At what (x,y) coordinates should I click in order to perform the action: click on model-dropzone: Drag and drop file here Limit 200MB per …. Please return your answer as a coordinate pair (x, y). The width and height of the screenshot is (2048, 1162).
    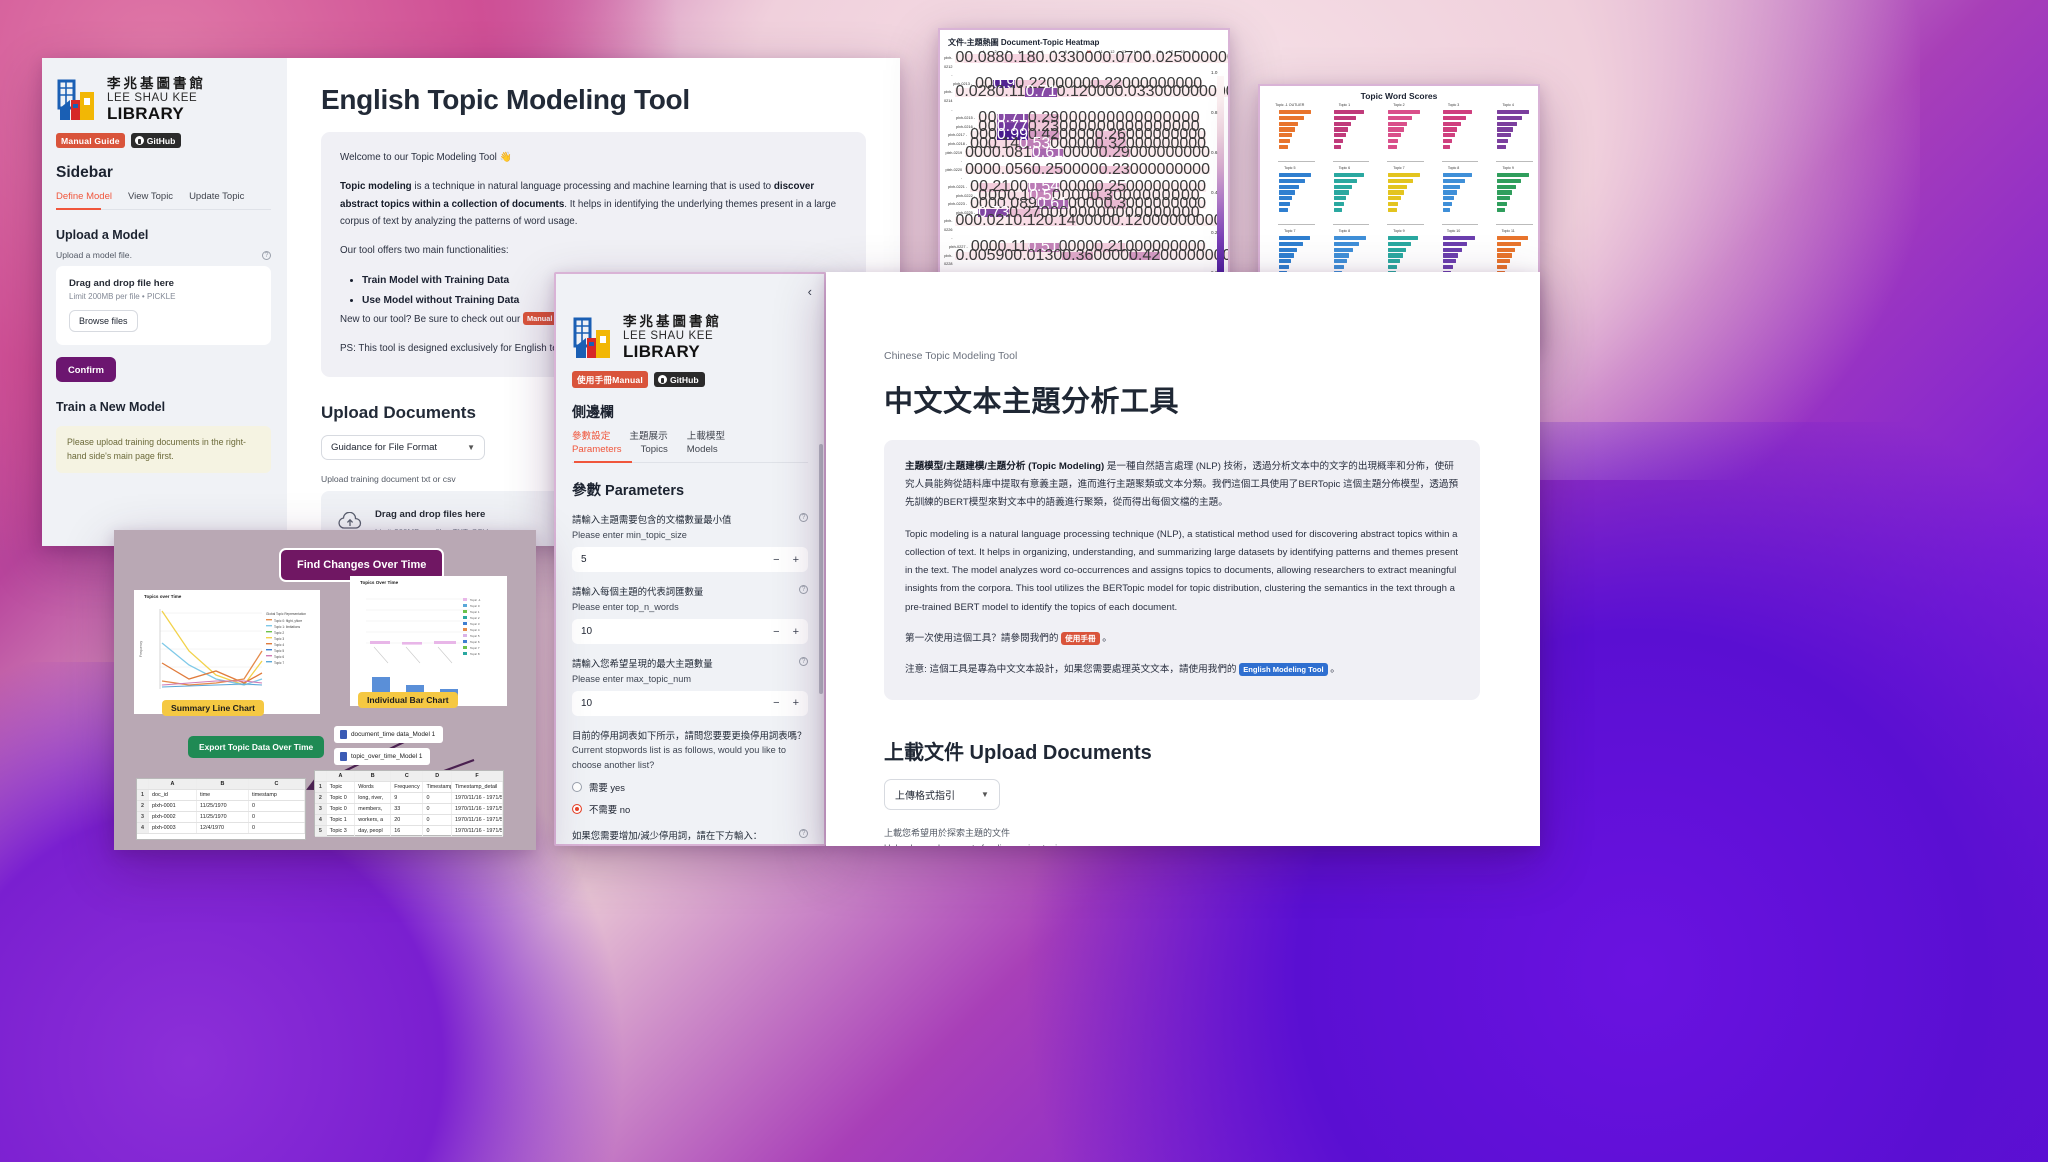
    Looking at the image, I should click on (163, 306).